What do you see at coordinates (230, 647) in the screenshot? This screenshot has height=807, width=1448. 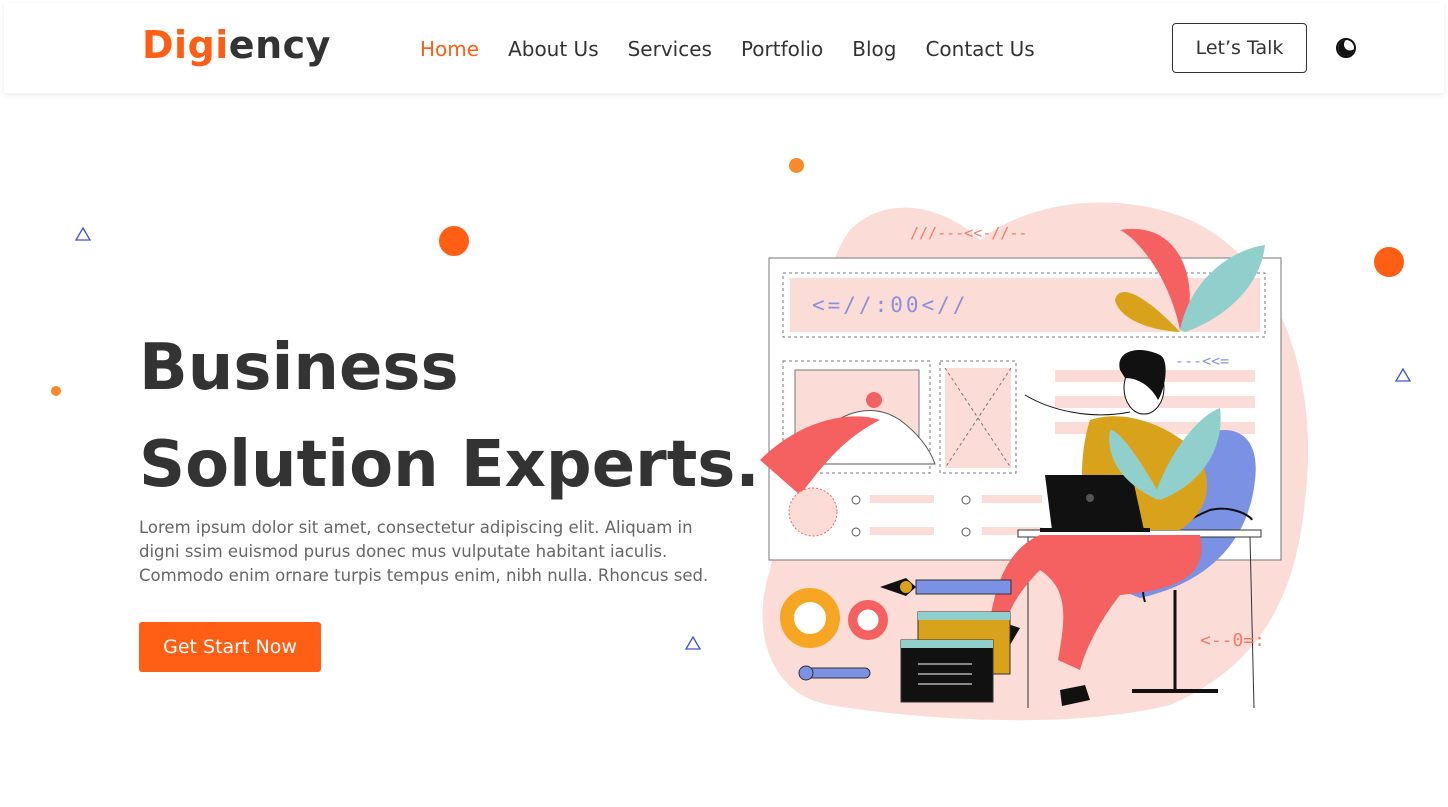 I see `get-start-button: Get Start Now` at bounding box center [230, 647].